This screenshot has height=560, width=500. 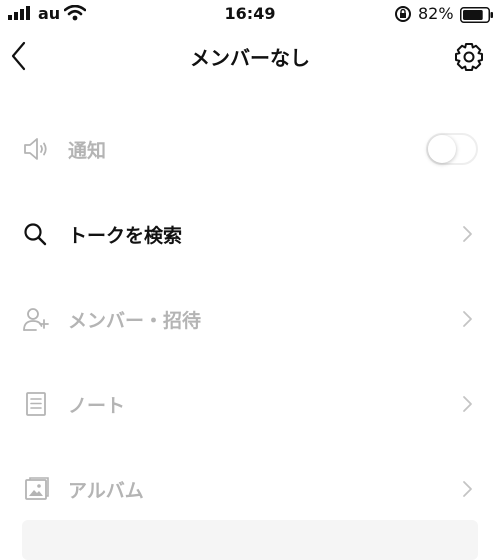 I want to click on gear-icon, so click(x=469, y=57).